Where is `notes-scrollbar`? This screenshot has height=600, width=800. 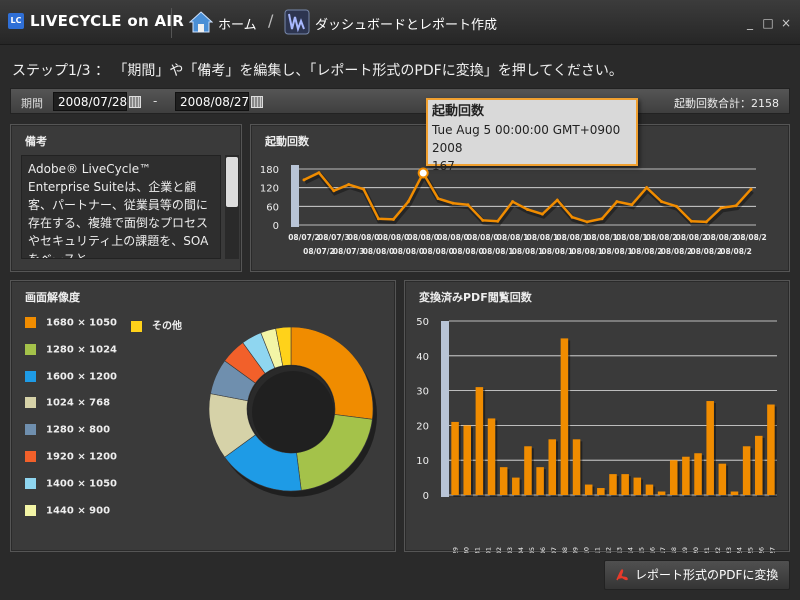 notes-scrollbar is located at coordinates (232, 207).